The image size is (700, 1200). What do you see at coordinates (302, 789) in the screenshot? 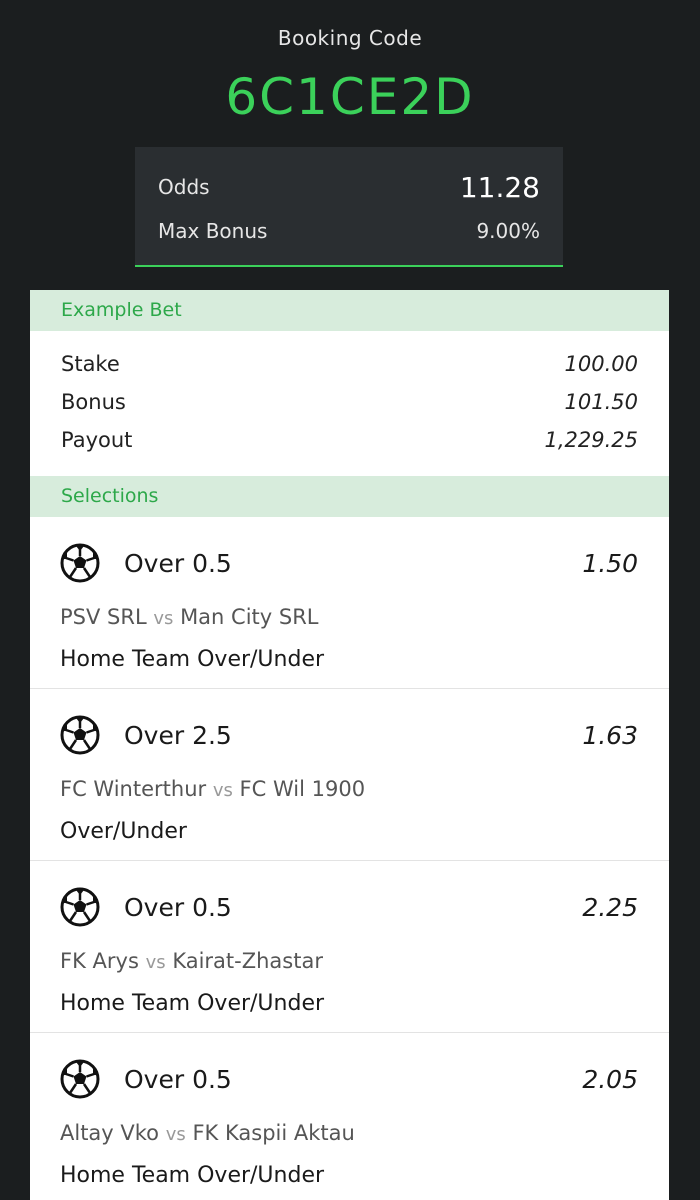
I see `away-team: FC Wil 1900` at bounding box center [302, 789].